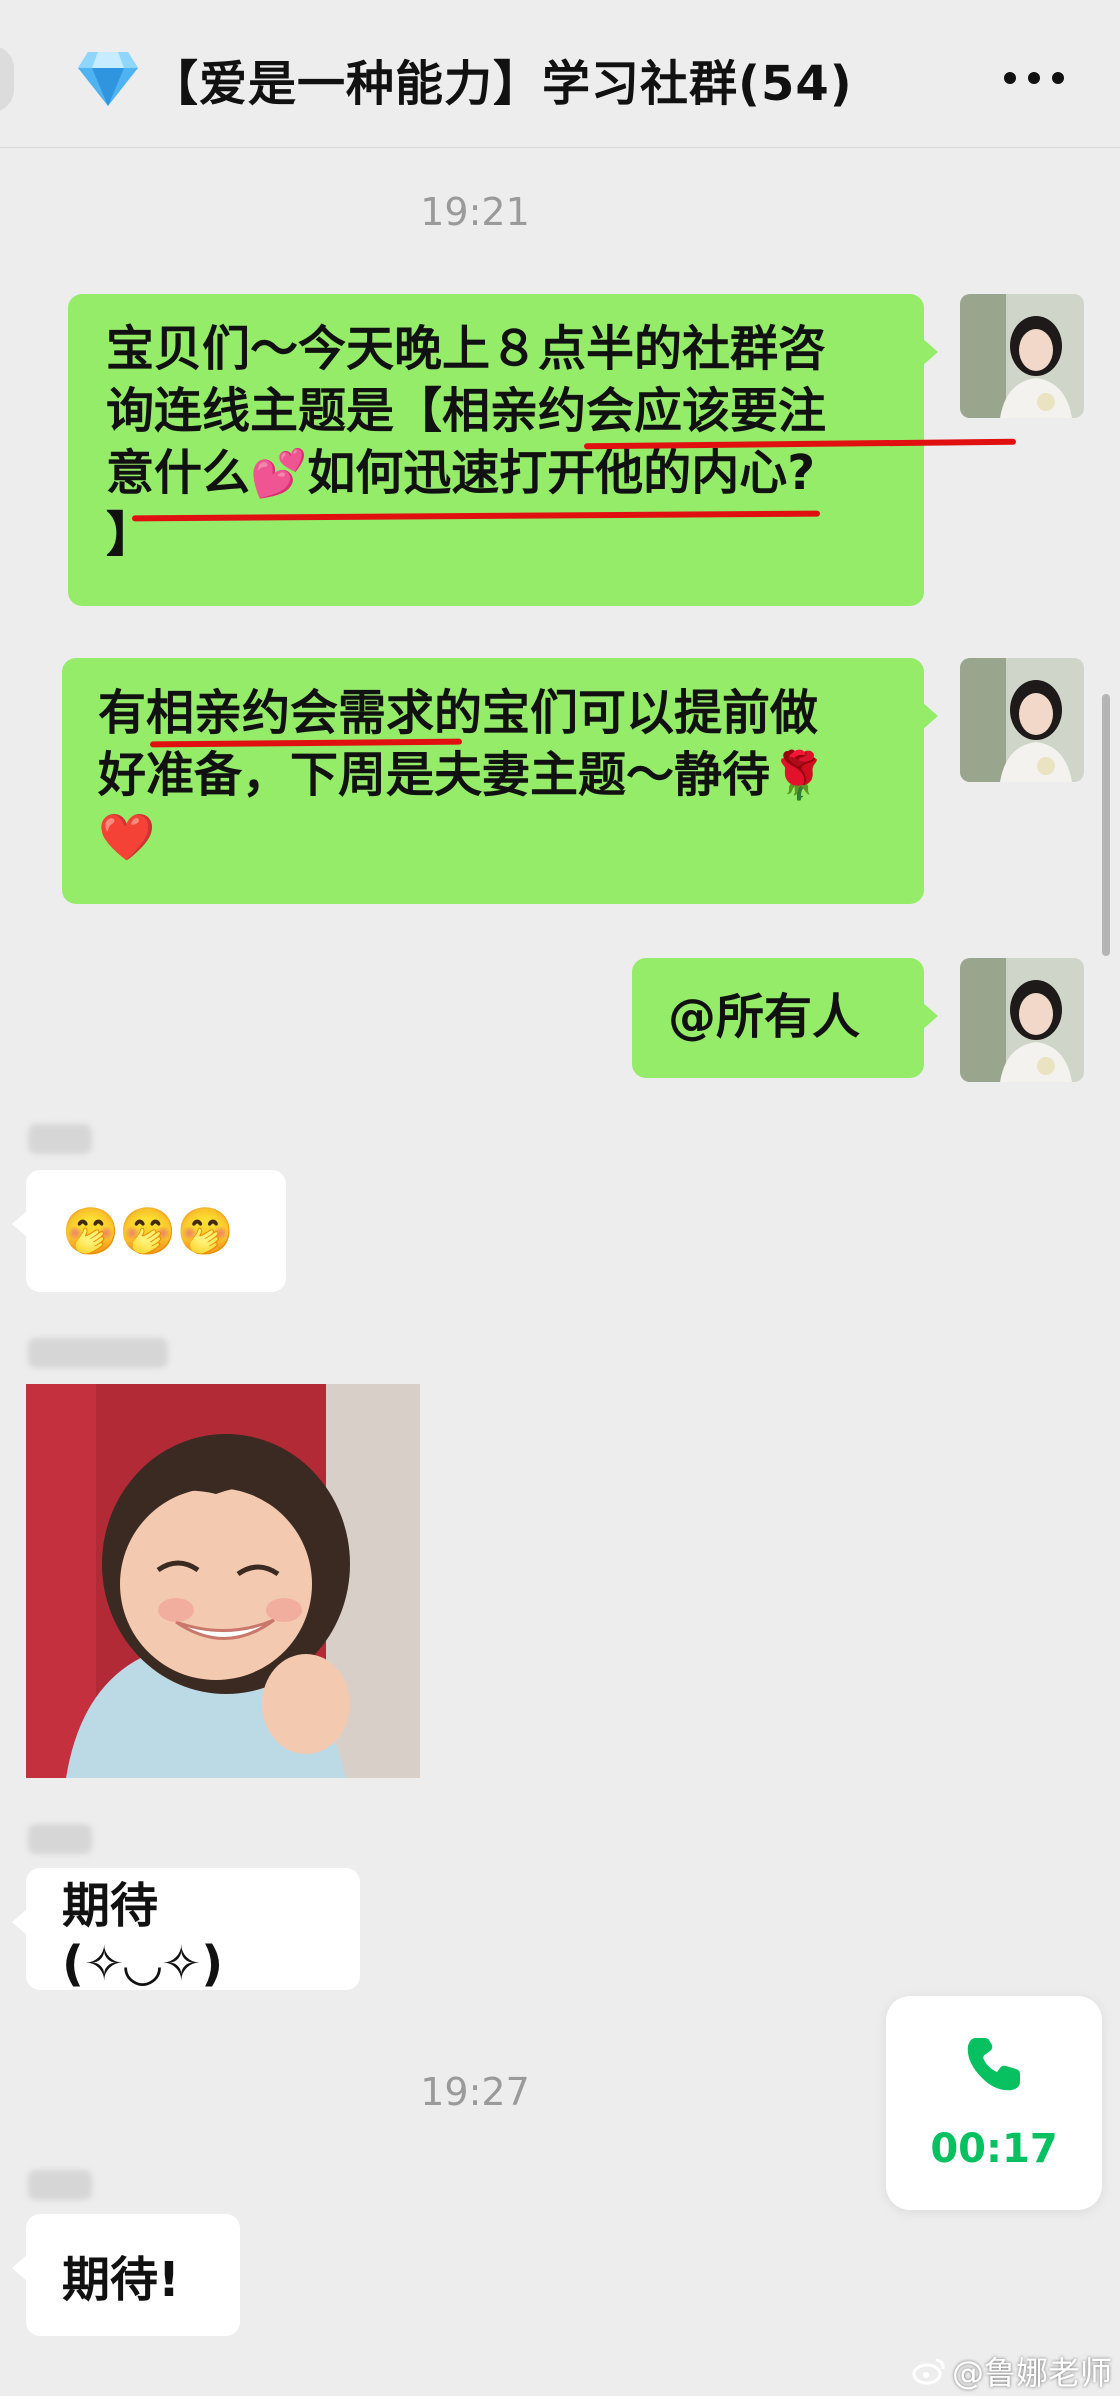  I want to click on message-text: 期待 (✧◡✧), so click(143, 1935).